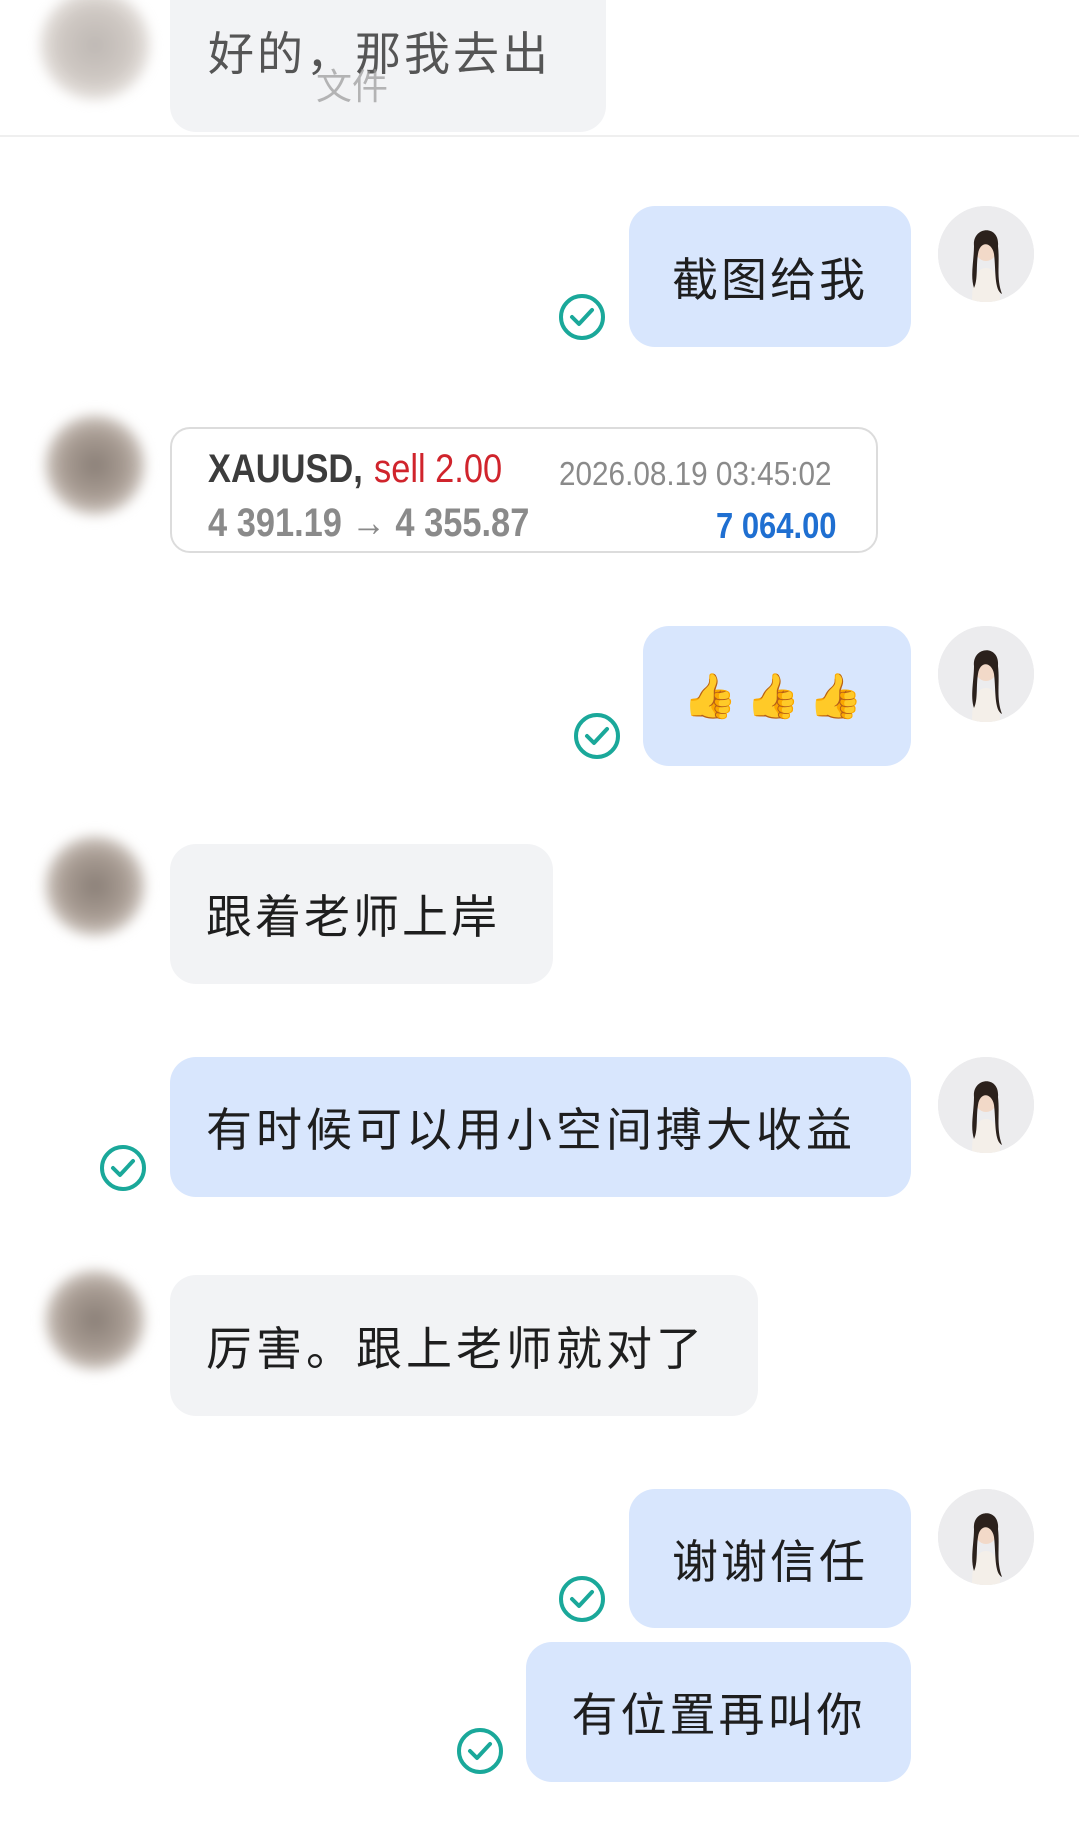 The image size is (1079, 1833). What do you see at coordinates (352, 87) in the screenshot?
I see `blurred-overlay-text: 文件` at bounding box center [352, 87].